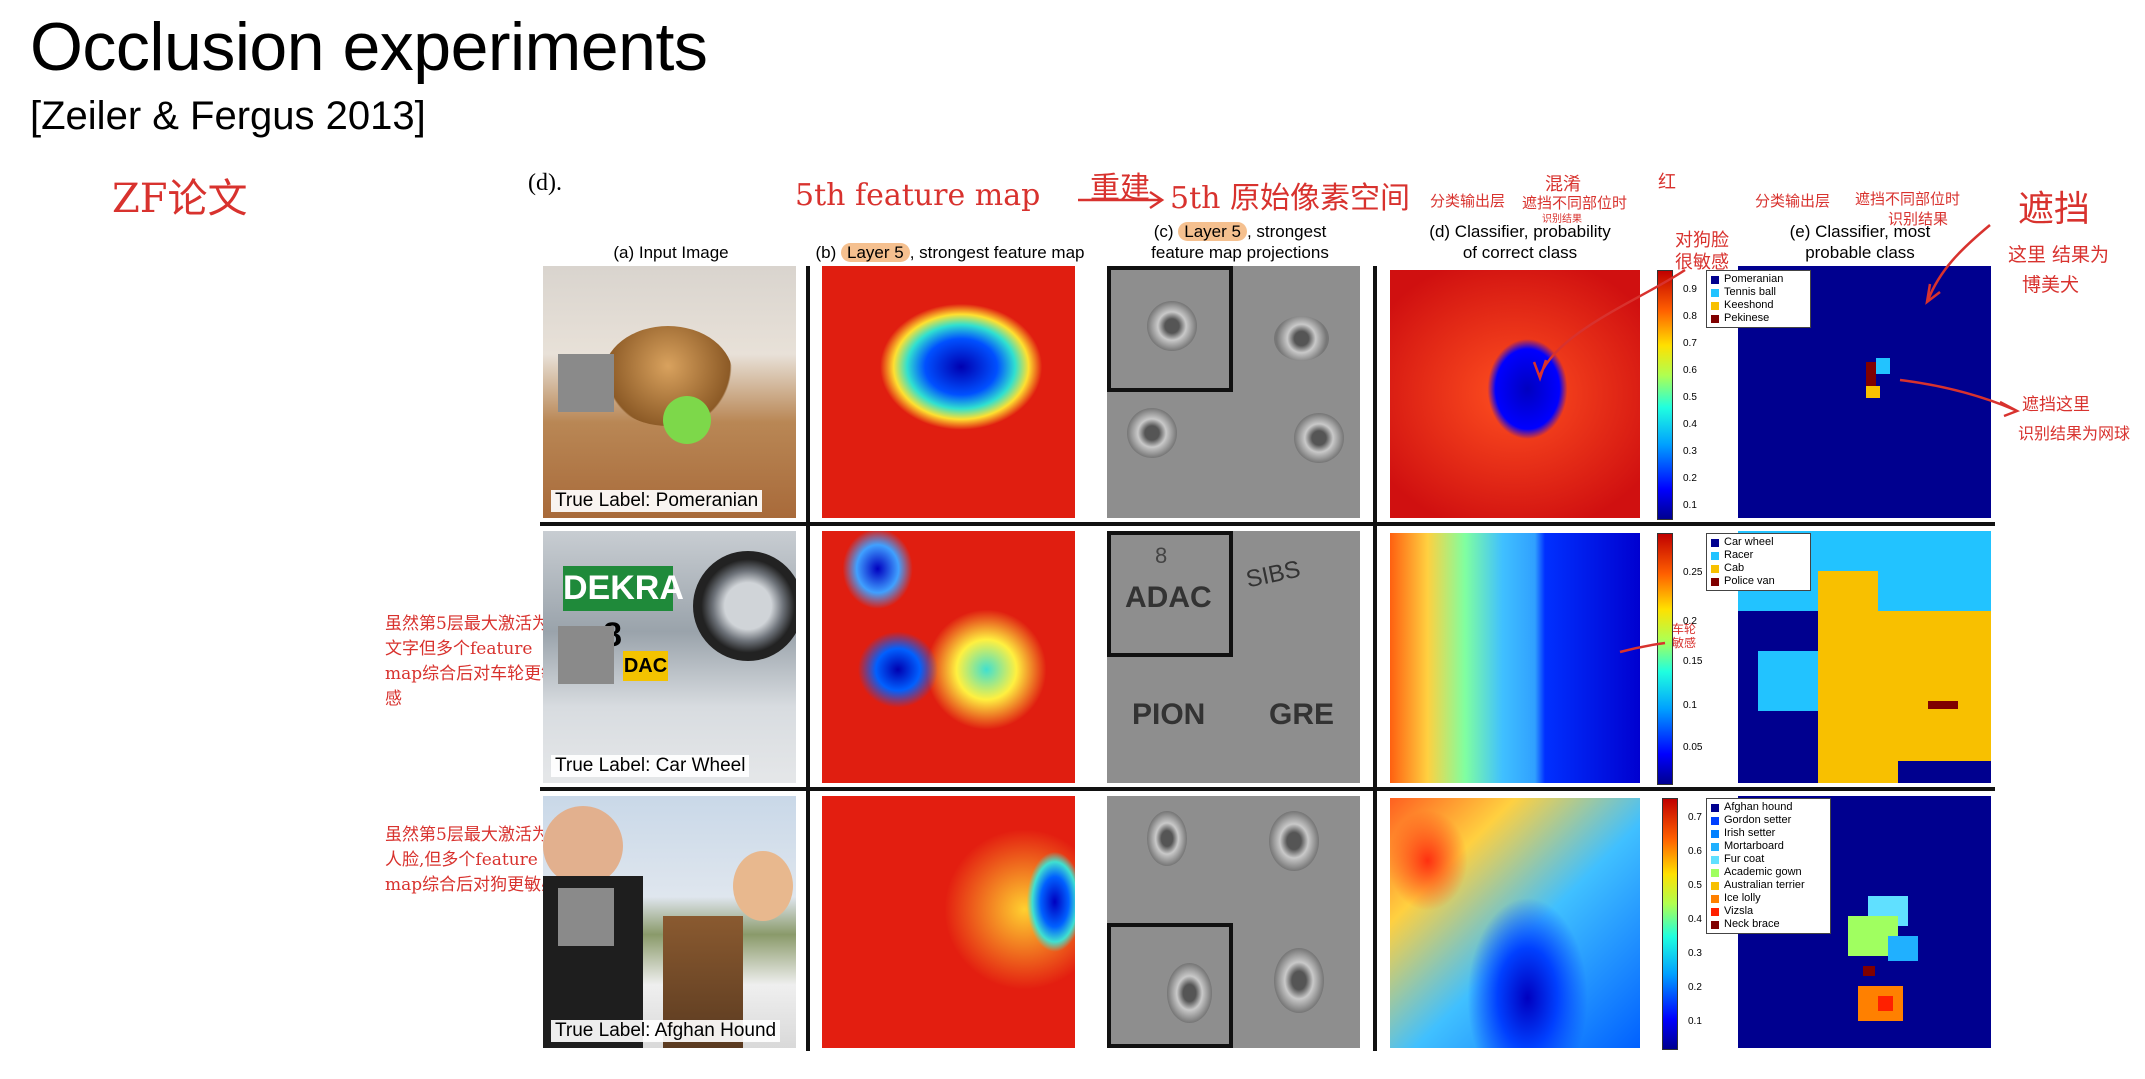 This screenshot has width=2145, height=1079. Describe the element at coordinates (1768, 872) in the screenshot. I see `legend-item: Academic gown` at that location.